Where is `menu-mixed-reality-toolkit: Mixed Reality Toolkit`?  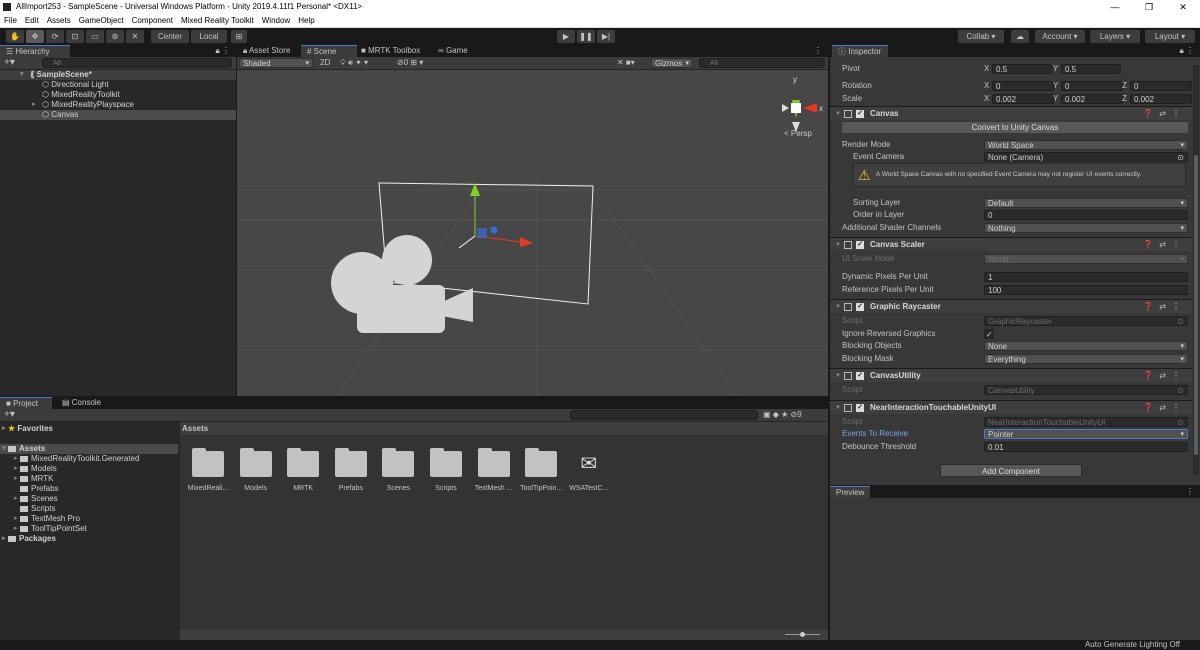 menu-mixed-reality-toolkit: Mixed Reality Toolkit is located at coordinates (217, 20).